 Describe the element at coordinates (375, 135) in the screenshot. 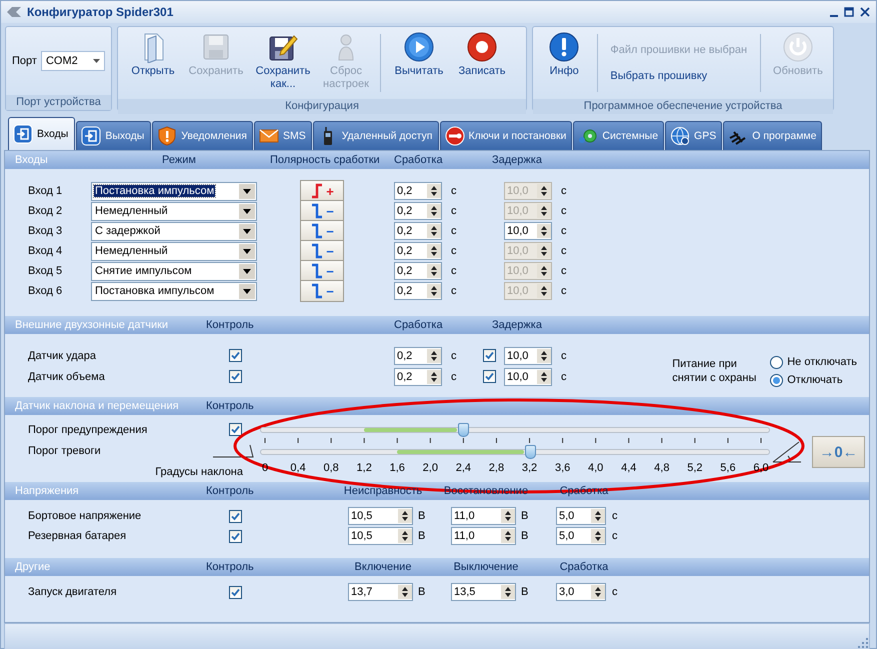

I see `tab: Удаленный доступ` at that location.